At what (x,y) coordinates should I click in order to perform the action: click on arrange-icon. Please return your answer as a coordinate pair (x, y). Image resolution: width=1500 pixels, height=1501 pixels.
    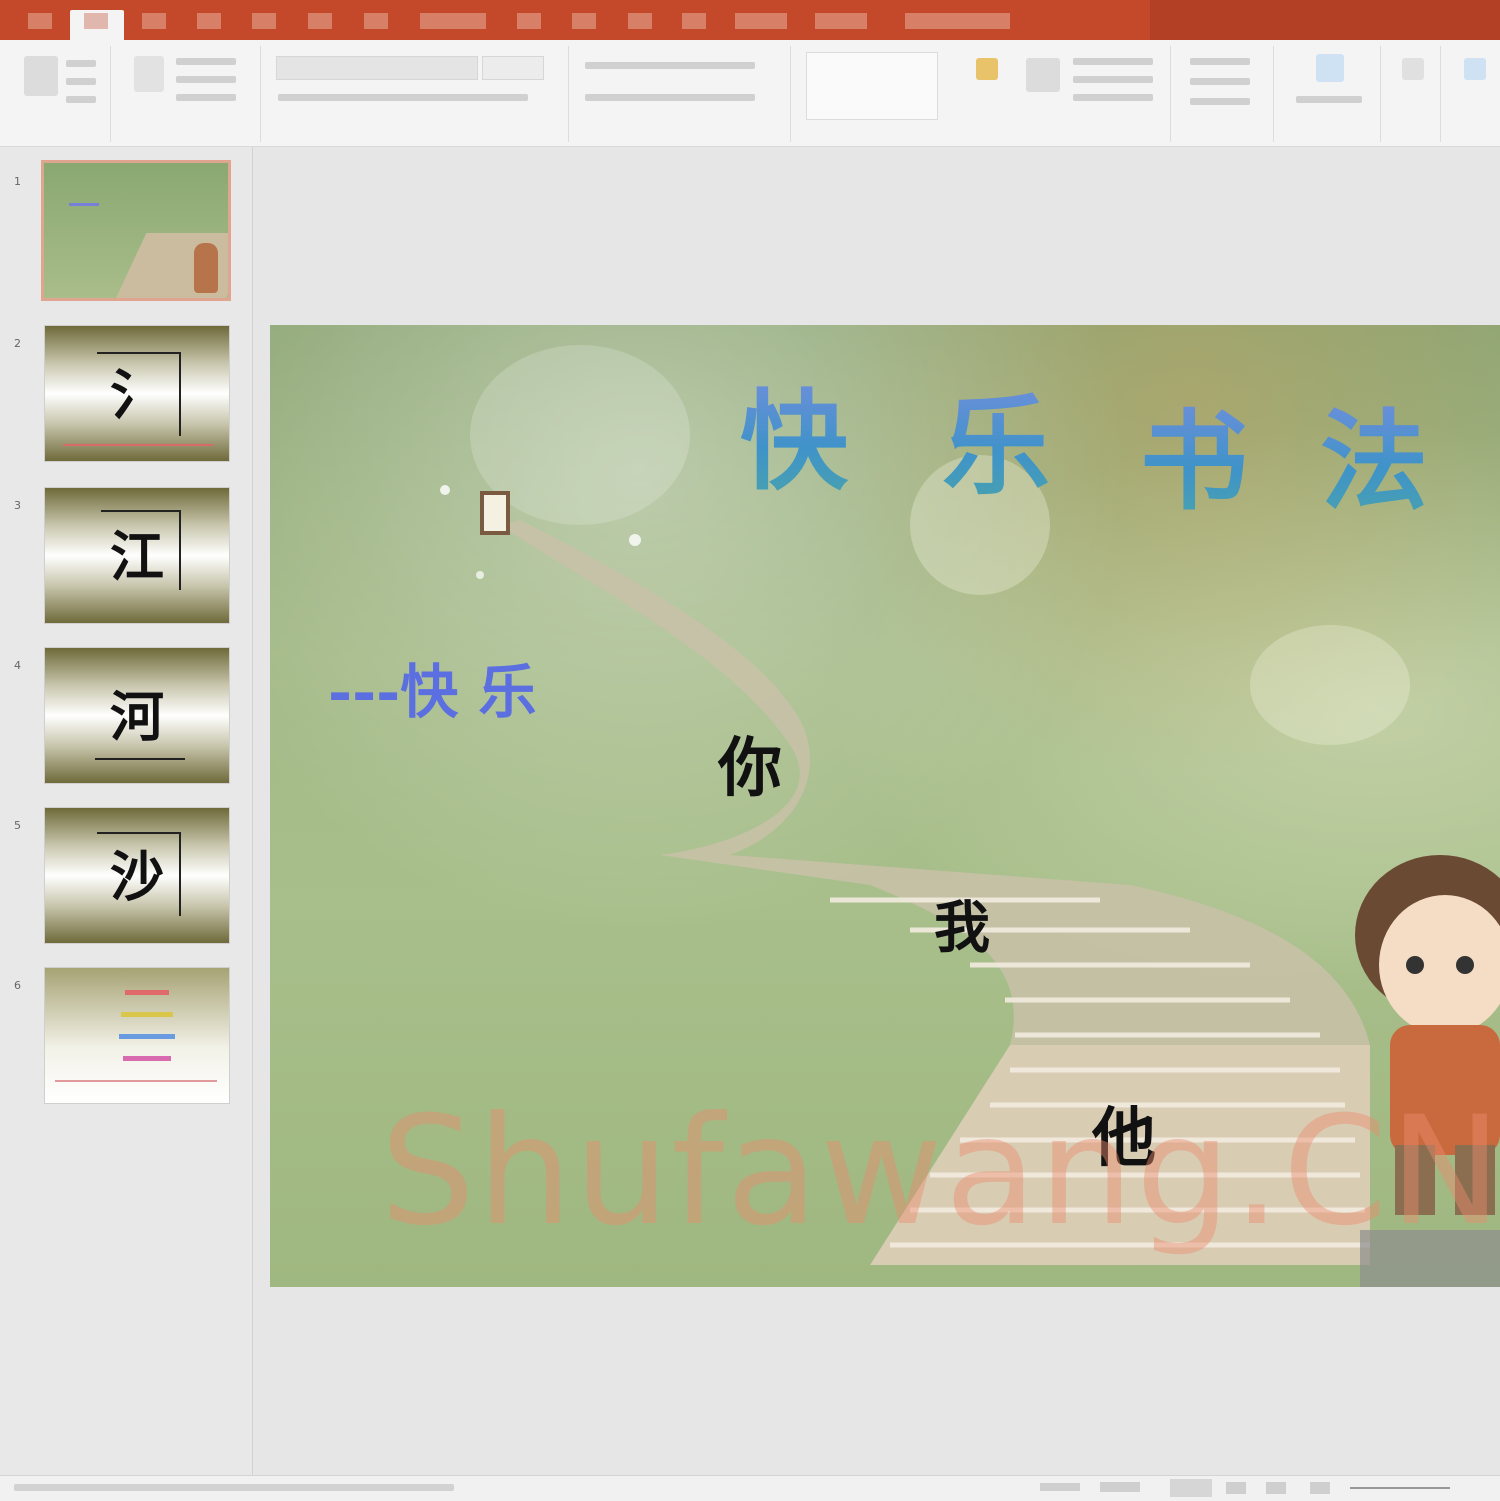
    Looking at the image, I should click on (987, 69).